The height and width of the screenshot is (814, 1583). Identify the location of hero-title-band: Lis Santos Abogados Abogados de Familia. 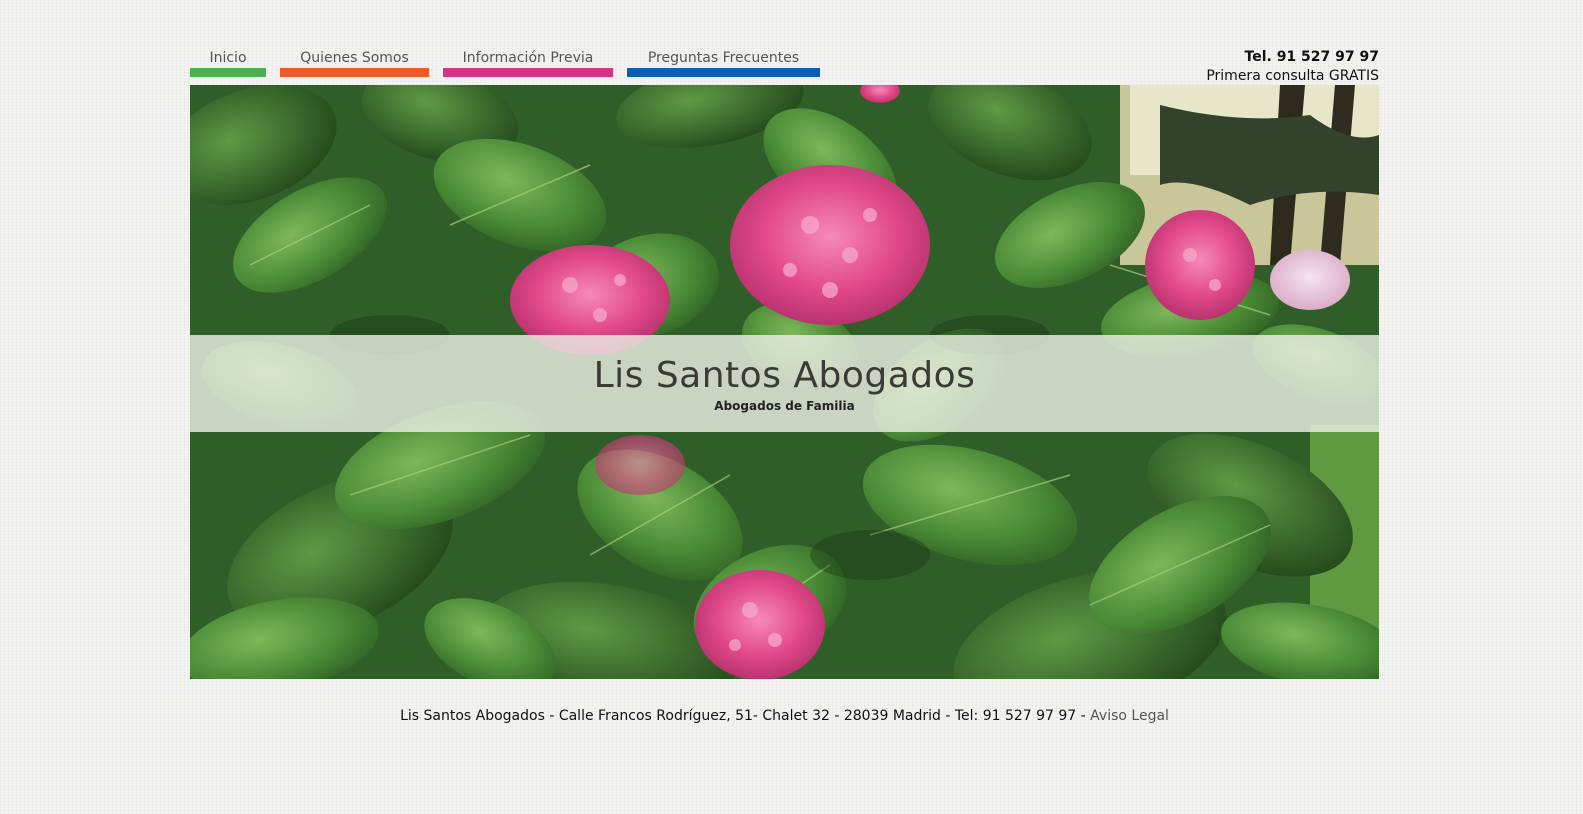
(784, 383).